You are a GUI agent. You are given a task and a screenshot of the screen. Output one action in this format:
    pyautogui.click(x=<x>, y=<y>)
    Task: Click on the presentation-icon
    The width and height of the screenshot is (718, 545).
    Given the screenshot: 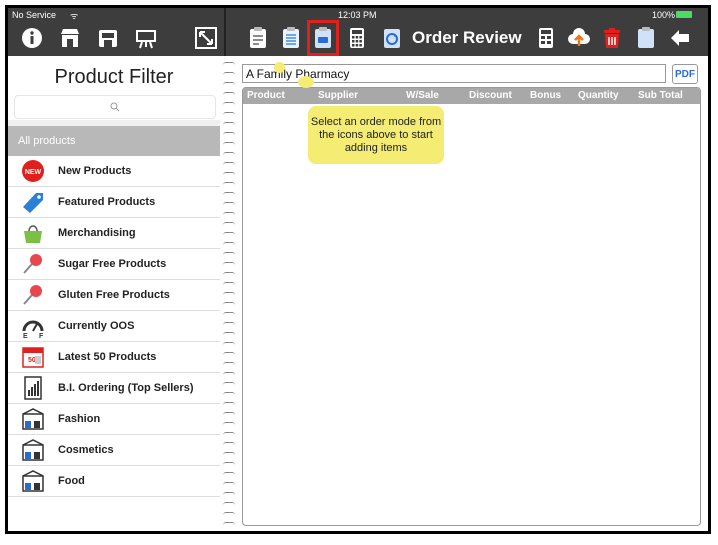 What is the action you would take?
    pyautogui.click(x=146, y=38)
    